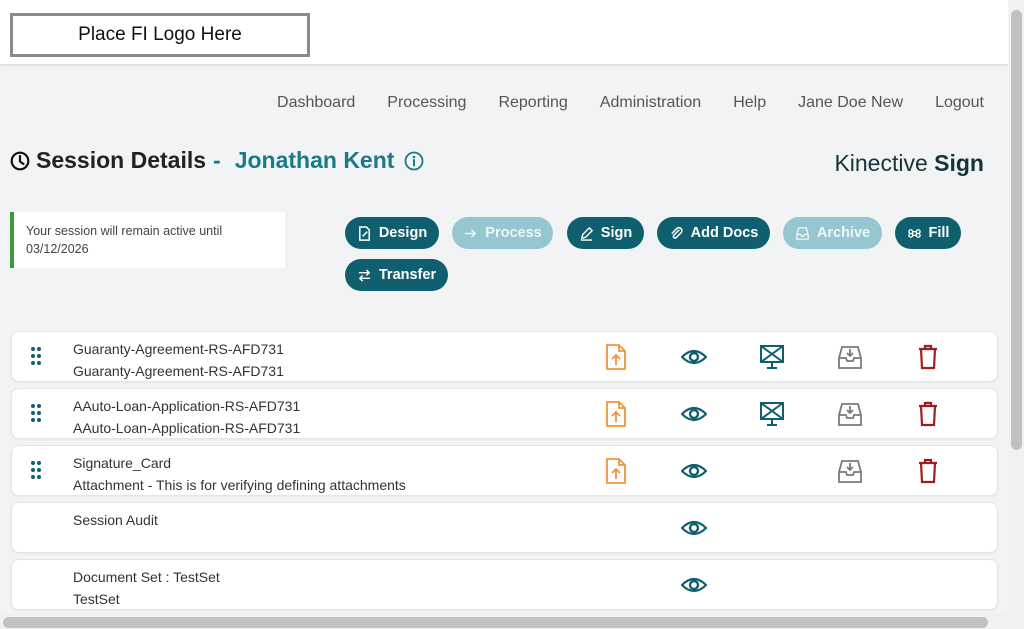 The width and height of the screenshot is (1024, 629). What do you see at coordinates (1016, 230) in the screenshot?
I see `vertical-scrollbar-thumb` at bounding box center [1016, 230].